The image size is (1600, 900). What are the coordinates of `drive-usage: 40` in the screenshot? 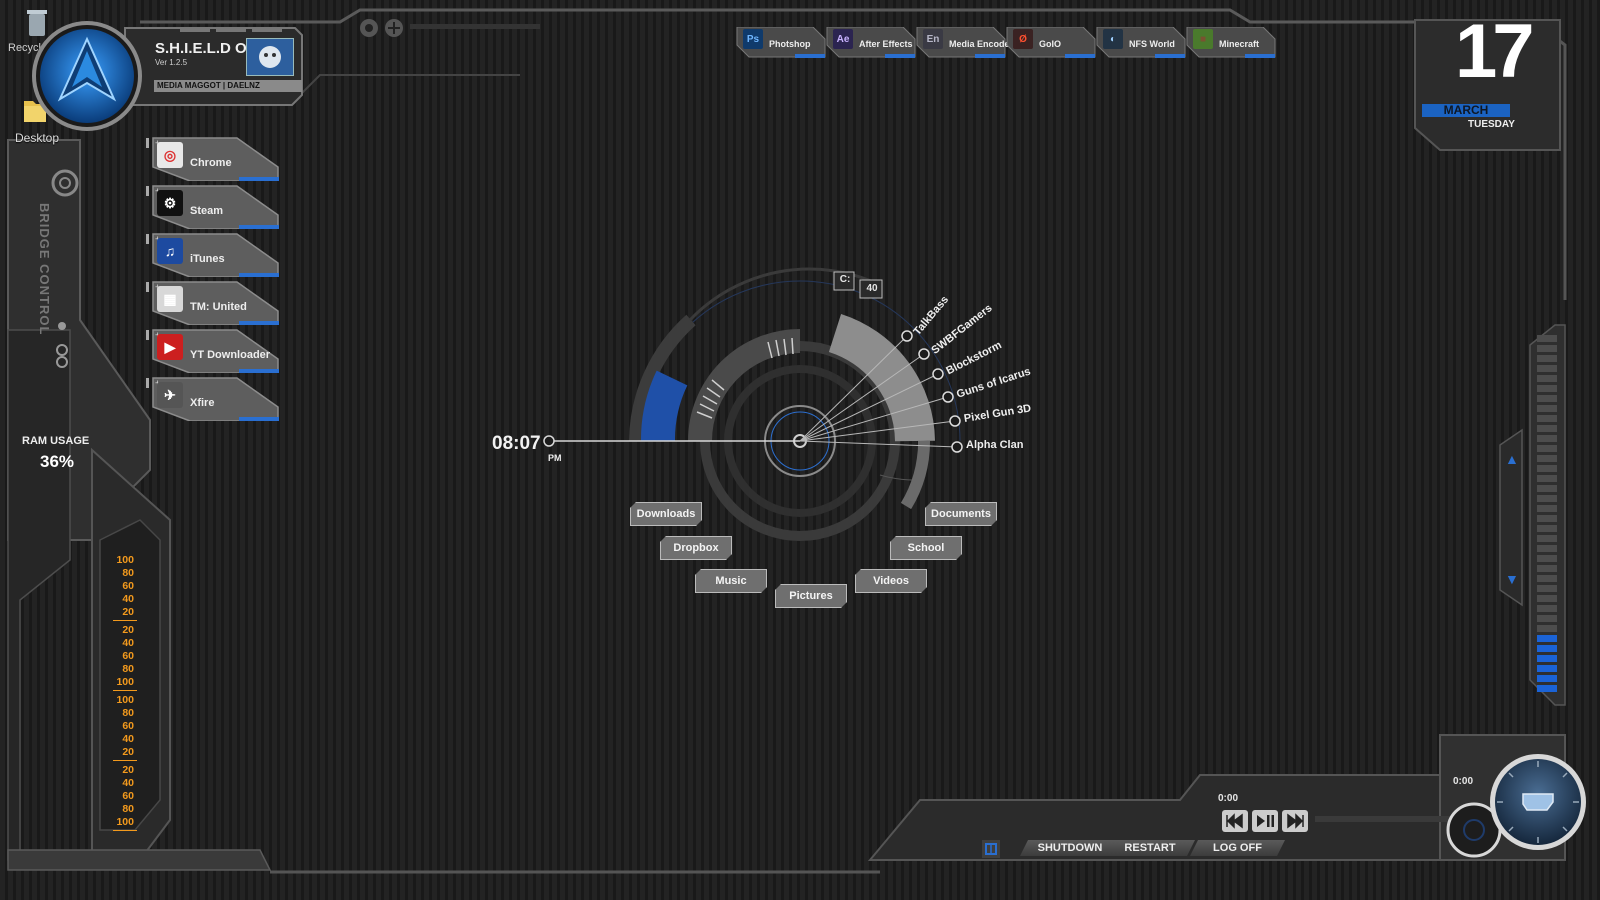 It's located at (872, 288).